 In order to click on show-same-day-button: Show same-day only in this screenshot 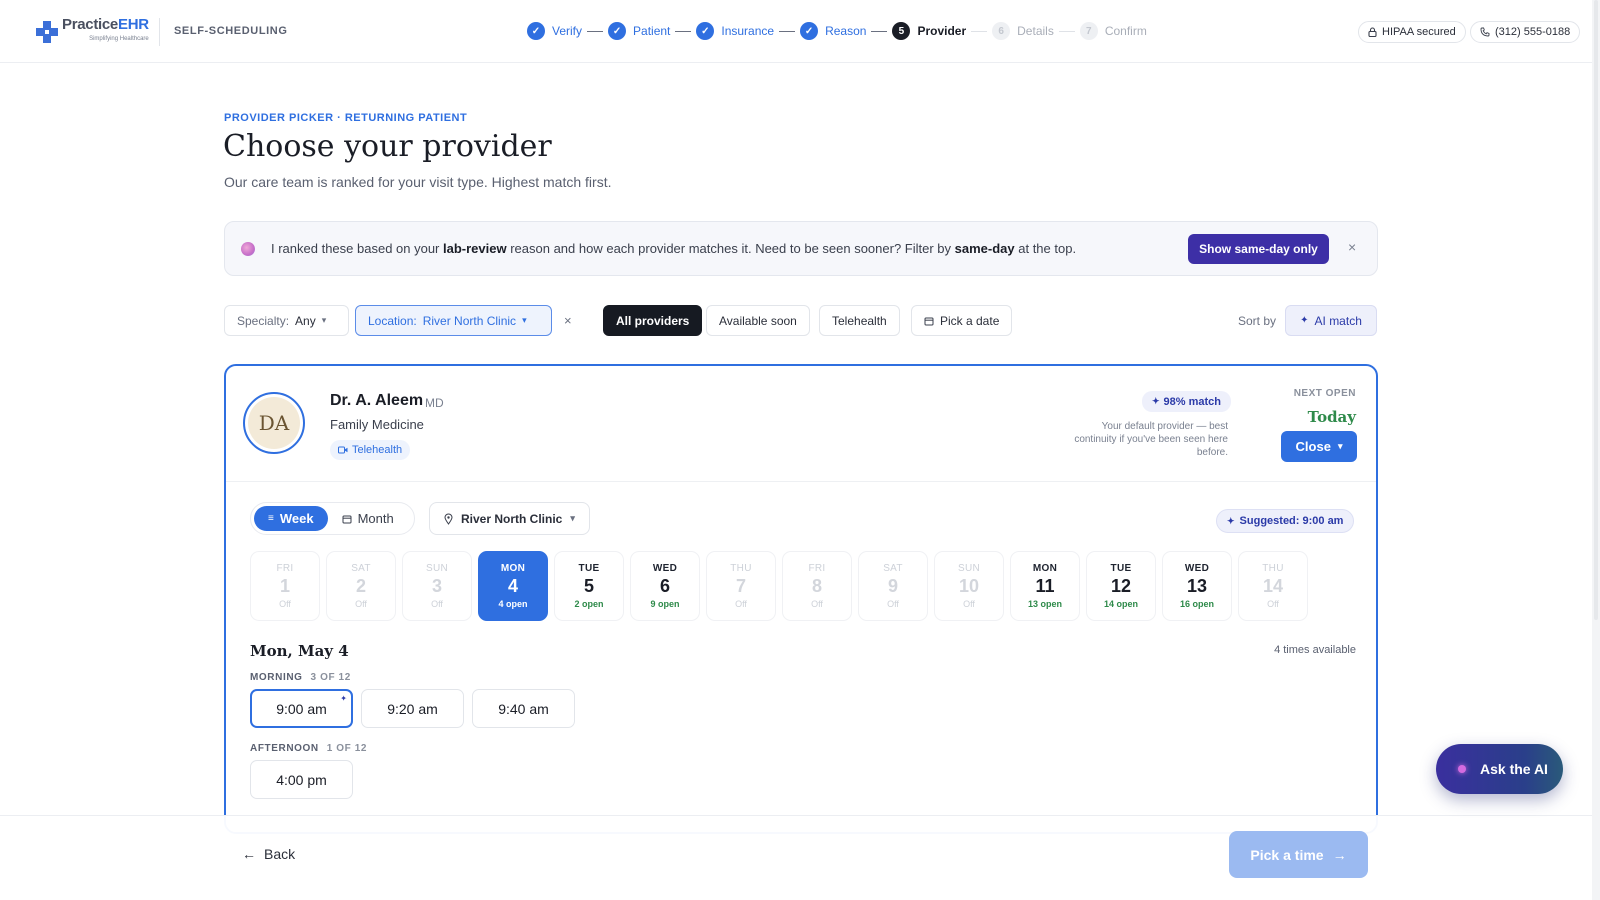, I will do `click(1258, 249)`.